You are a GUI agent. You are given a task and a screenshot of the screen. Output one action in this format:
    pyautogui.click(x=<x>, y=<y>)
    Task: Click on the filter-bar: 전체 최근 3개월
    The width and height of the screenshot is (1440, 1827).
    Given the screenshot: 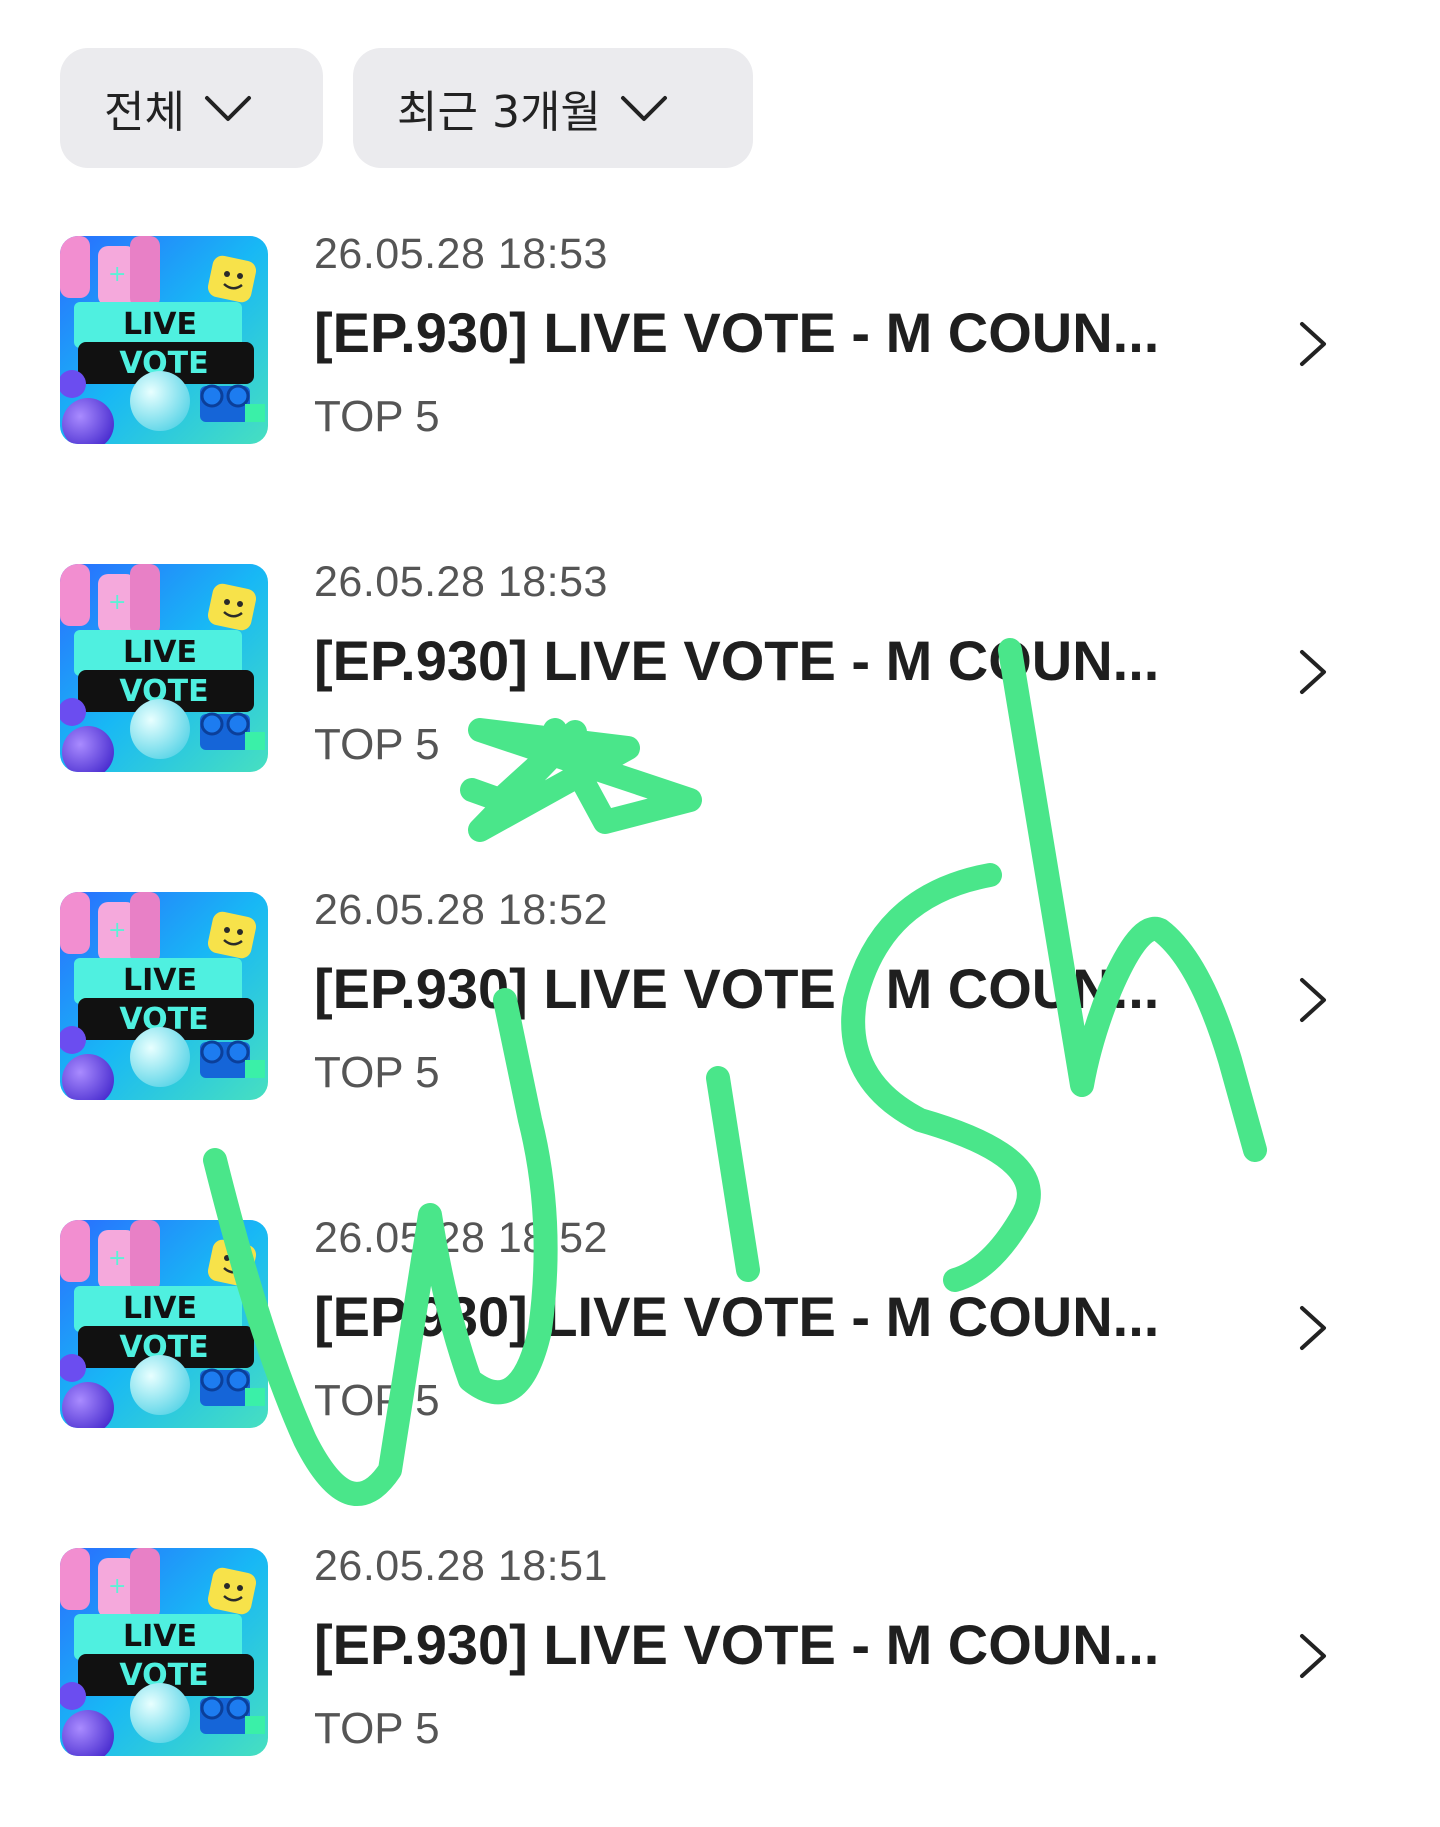 What is the action you would take?
    pyautogui.click(x=406, y=108)
    